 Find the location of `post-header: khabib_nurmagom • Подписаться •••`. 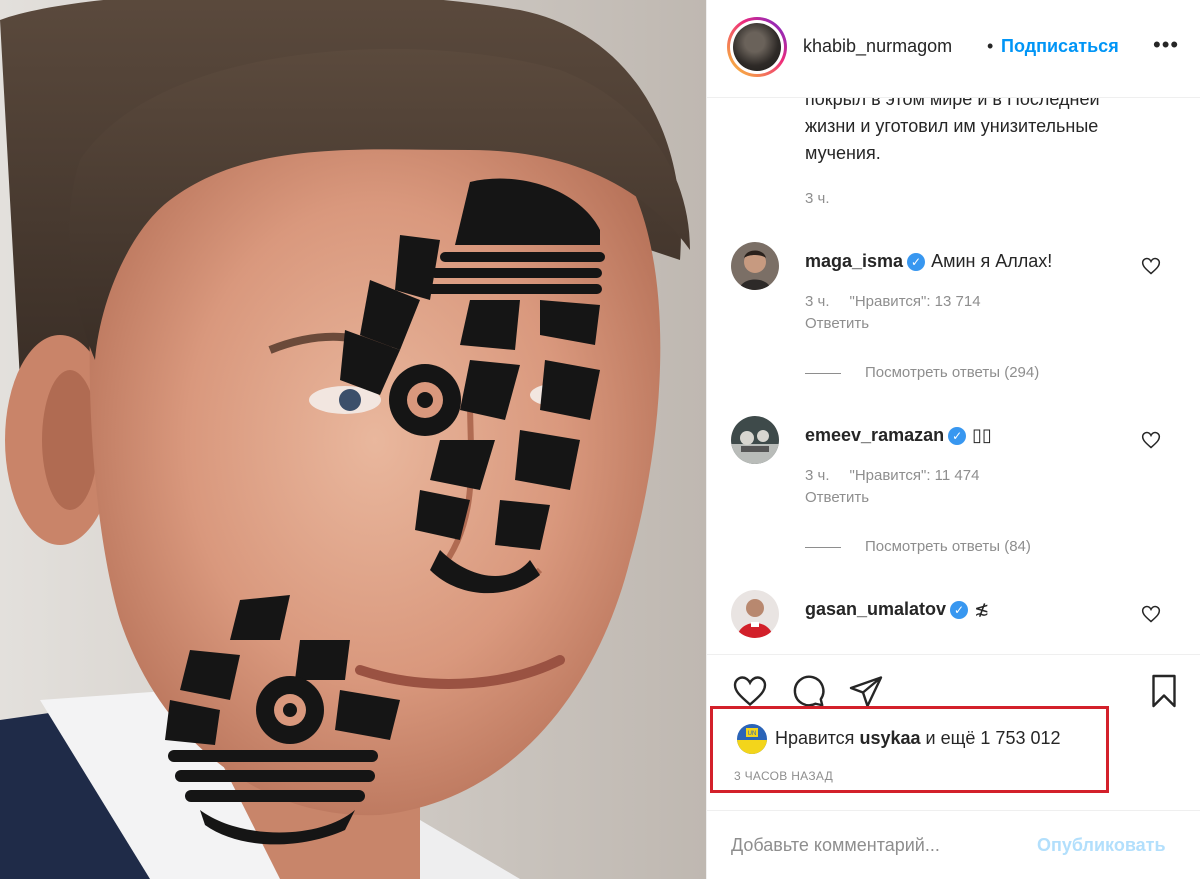

post-header: khabib_nurmagom • Подписаться ••• is located at coordinates (953, 49).